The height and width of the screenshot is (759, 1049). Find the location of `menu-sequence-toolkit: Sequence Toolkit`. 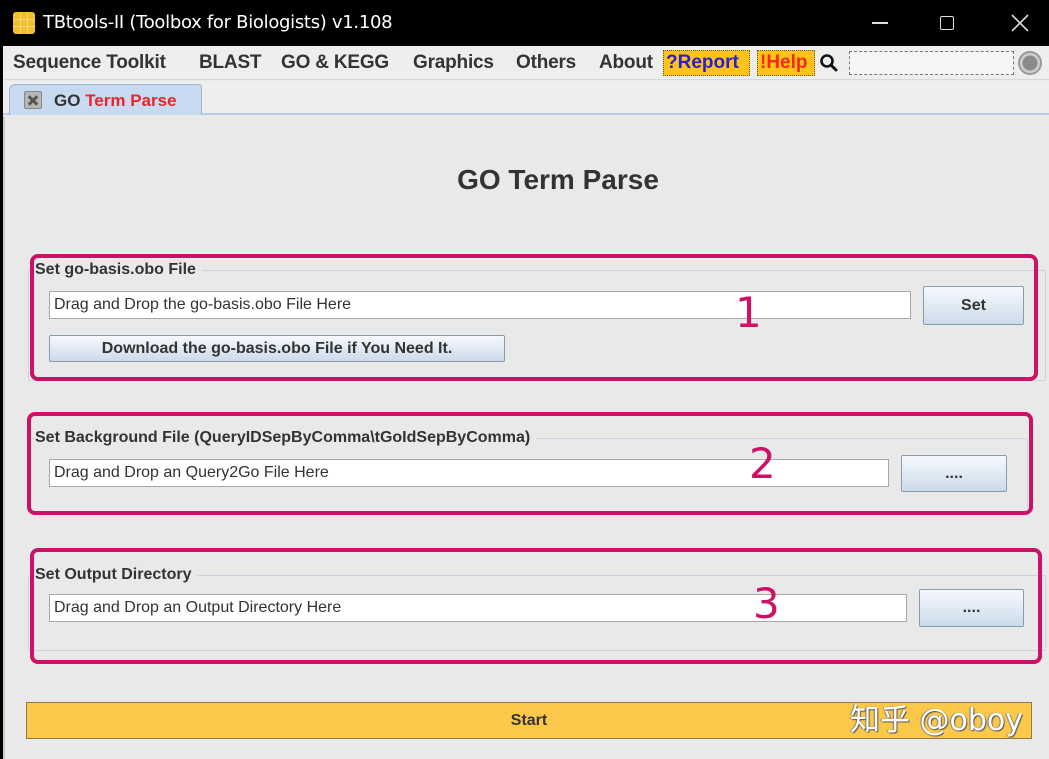

menu-sequence-toolkit: Sequence Toolkit is located at coordinates (89, 63).